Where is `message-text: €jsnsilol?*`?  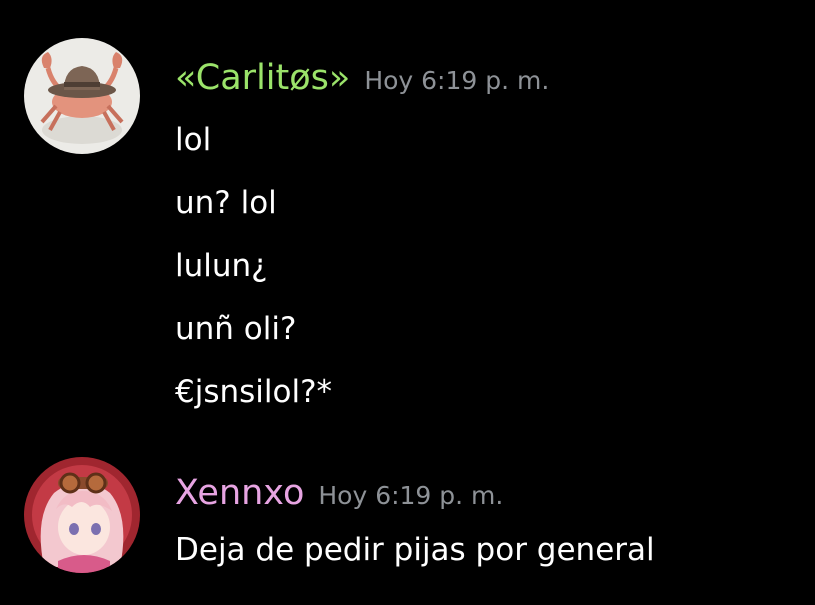 message-text: €jsnsilol?* is located at coordinates (254, 392).